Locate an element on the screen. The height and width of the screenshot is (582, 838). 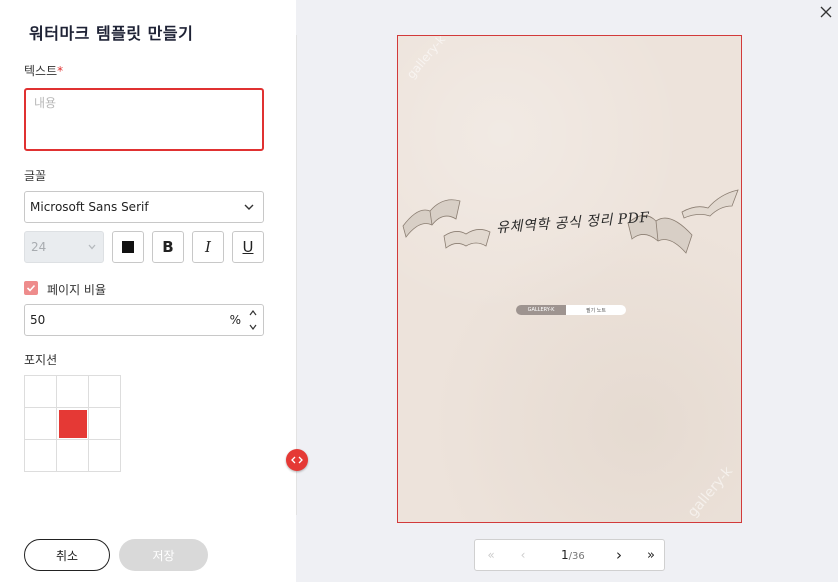
position-bottom-right is located at coordinates (105, 456).